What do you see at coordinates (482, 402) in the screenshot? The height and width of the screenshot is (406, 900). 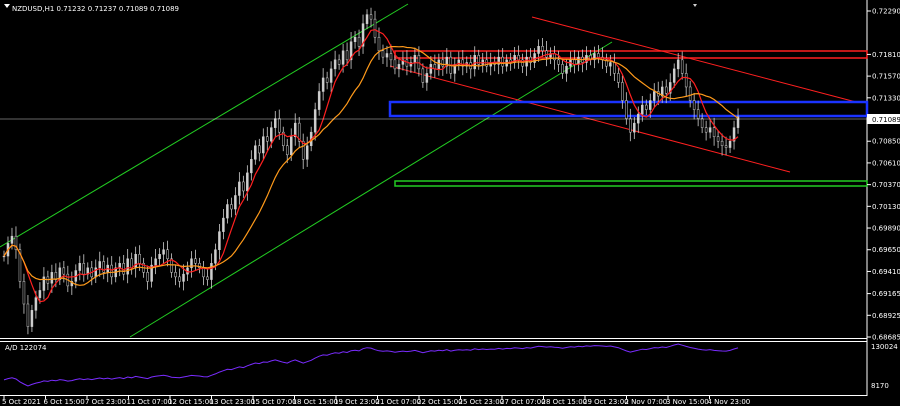 I see `time-tick-label: 25 Oct 23:00` at bounding box center [482, 402].